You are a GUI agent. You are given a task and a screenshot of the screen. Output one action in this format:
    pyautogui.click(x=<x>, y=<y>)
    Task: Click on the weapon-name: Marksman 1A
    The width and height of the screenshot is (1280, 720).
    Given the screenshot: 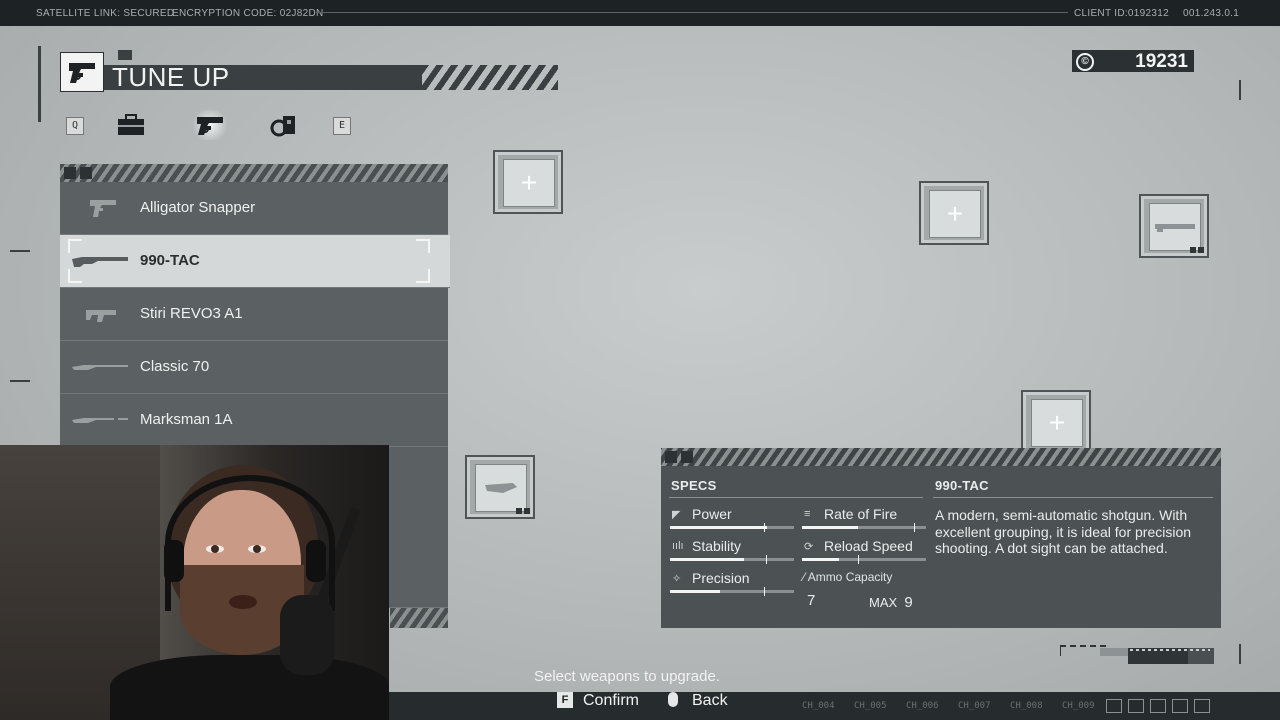 What is the action you would take?
    pyautogui.click(x=186, y=419)
    